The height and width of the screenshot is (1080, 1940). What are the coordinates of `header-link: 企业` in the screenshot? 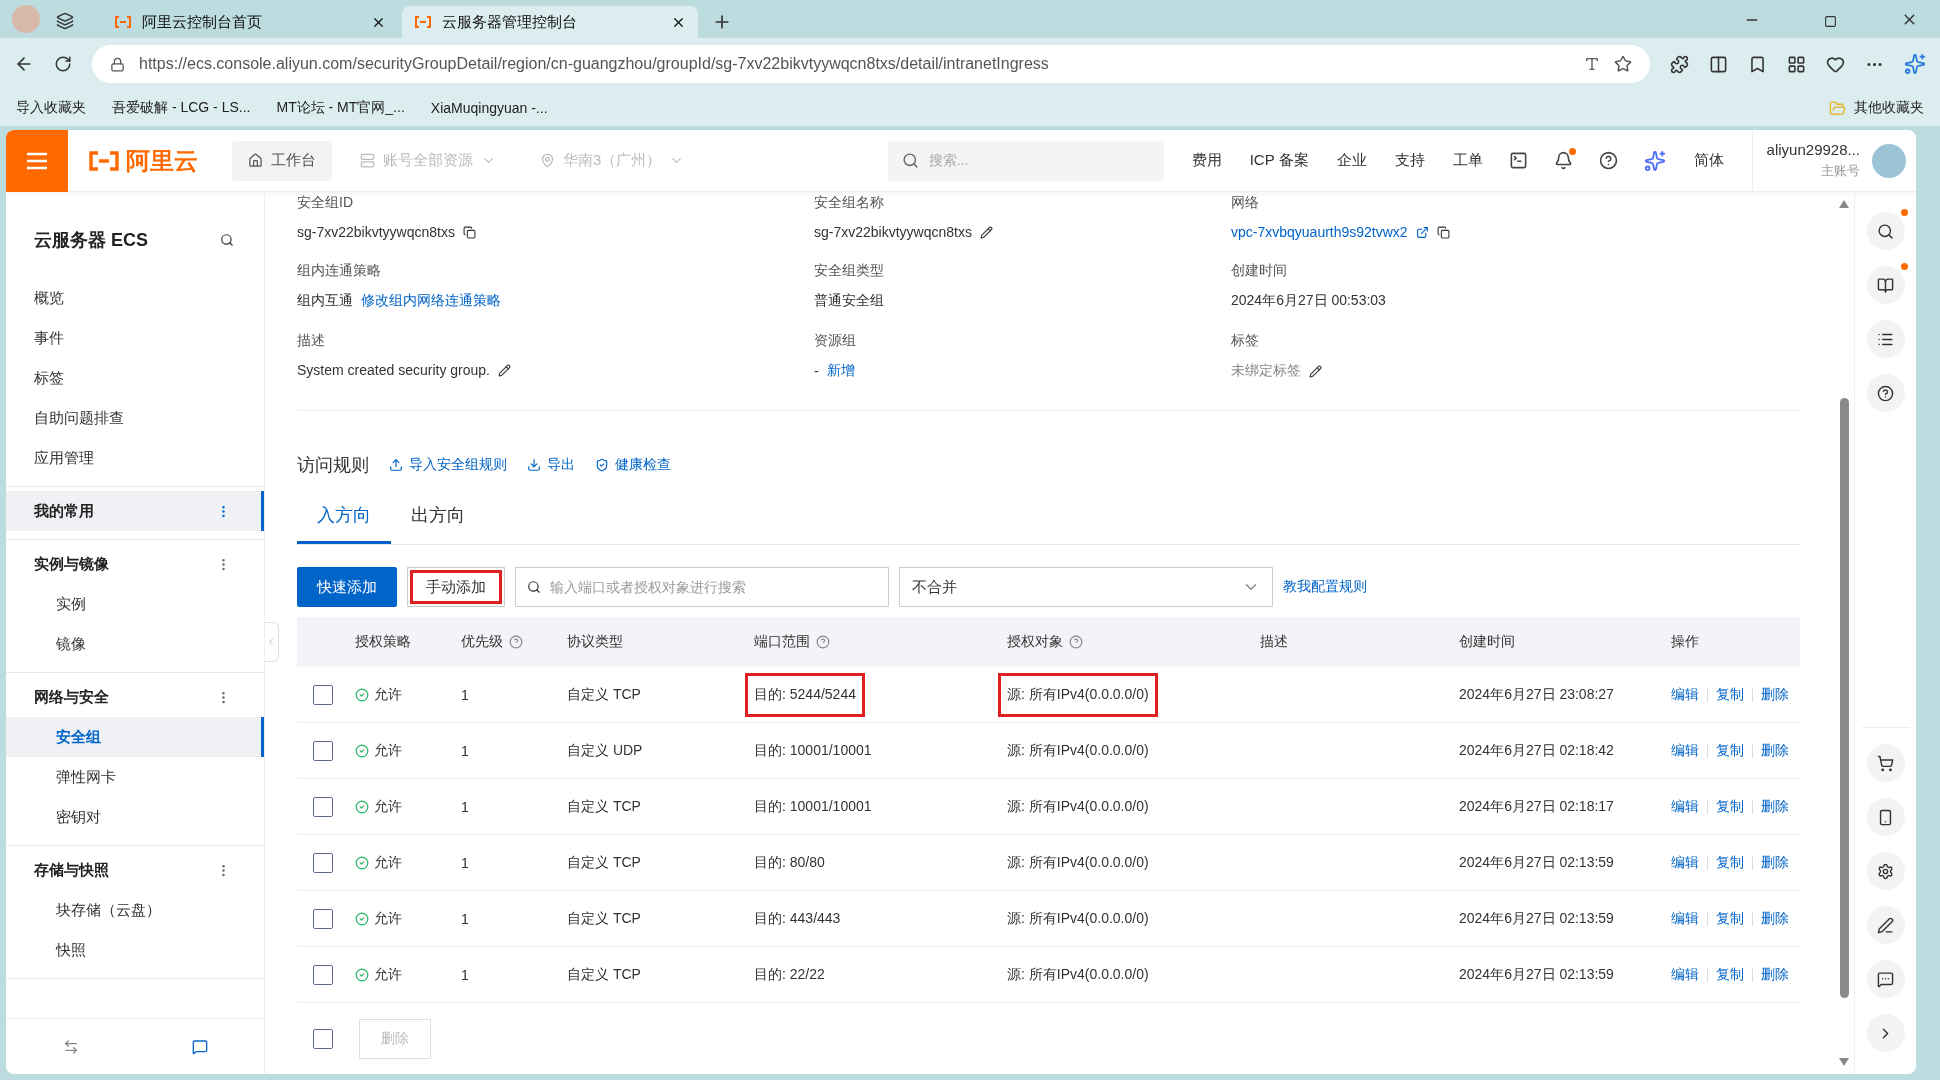 It's located at (1351, 160).